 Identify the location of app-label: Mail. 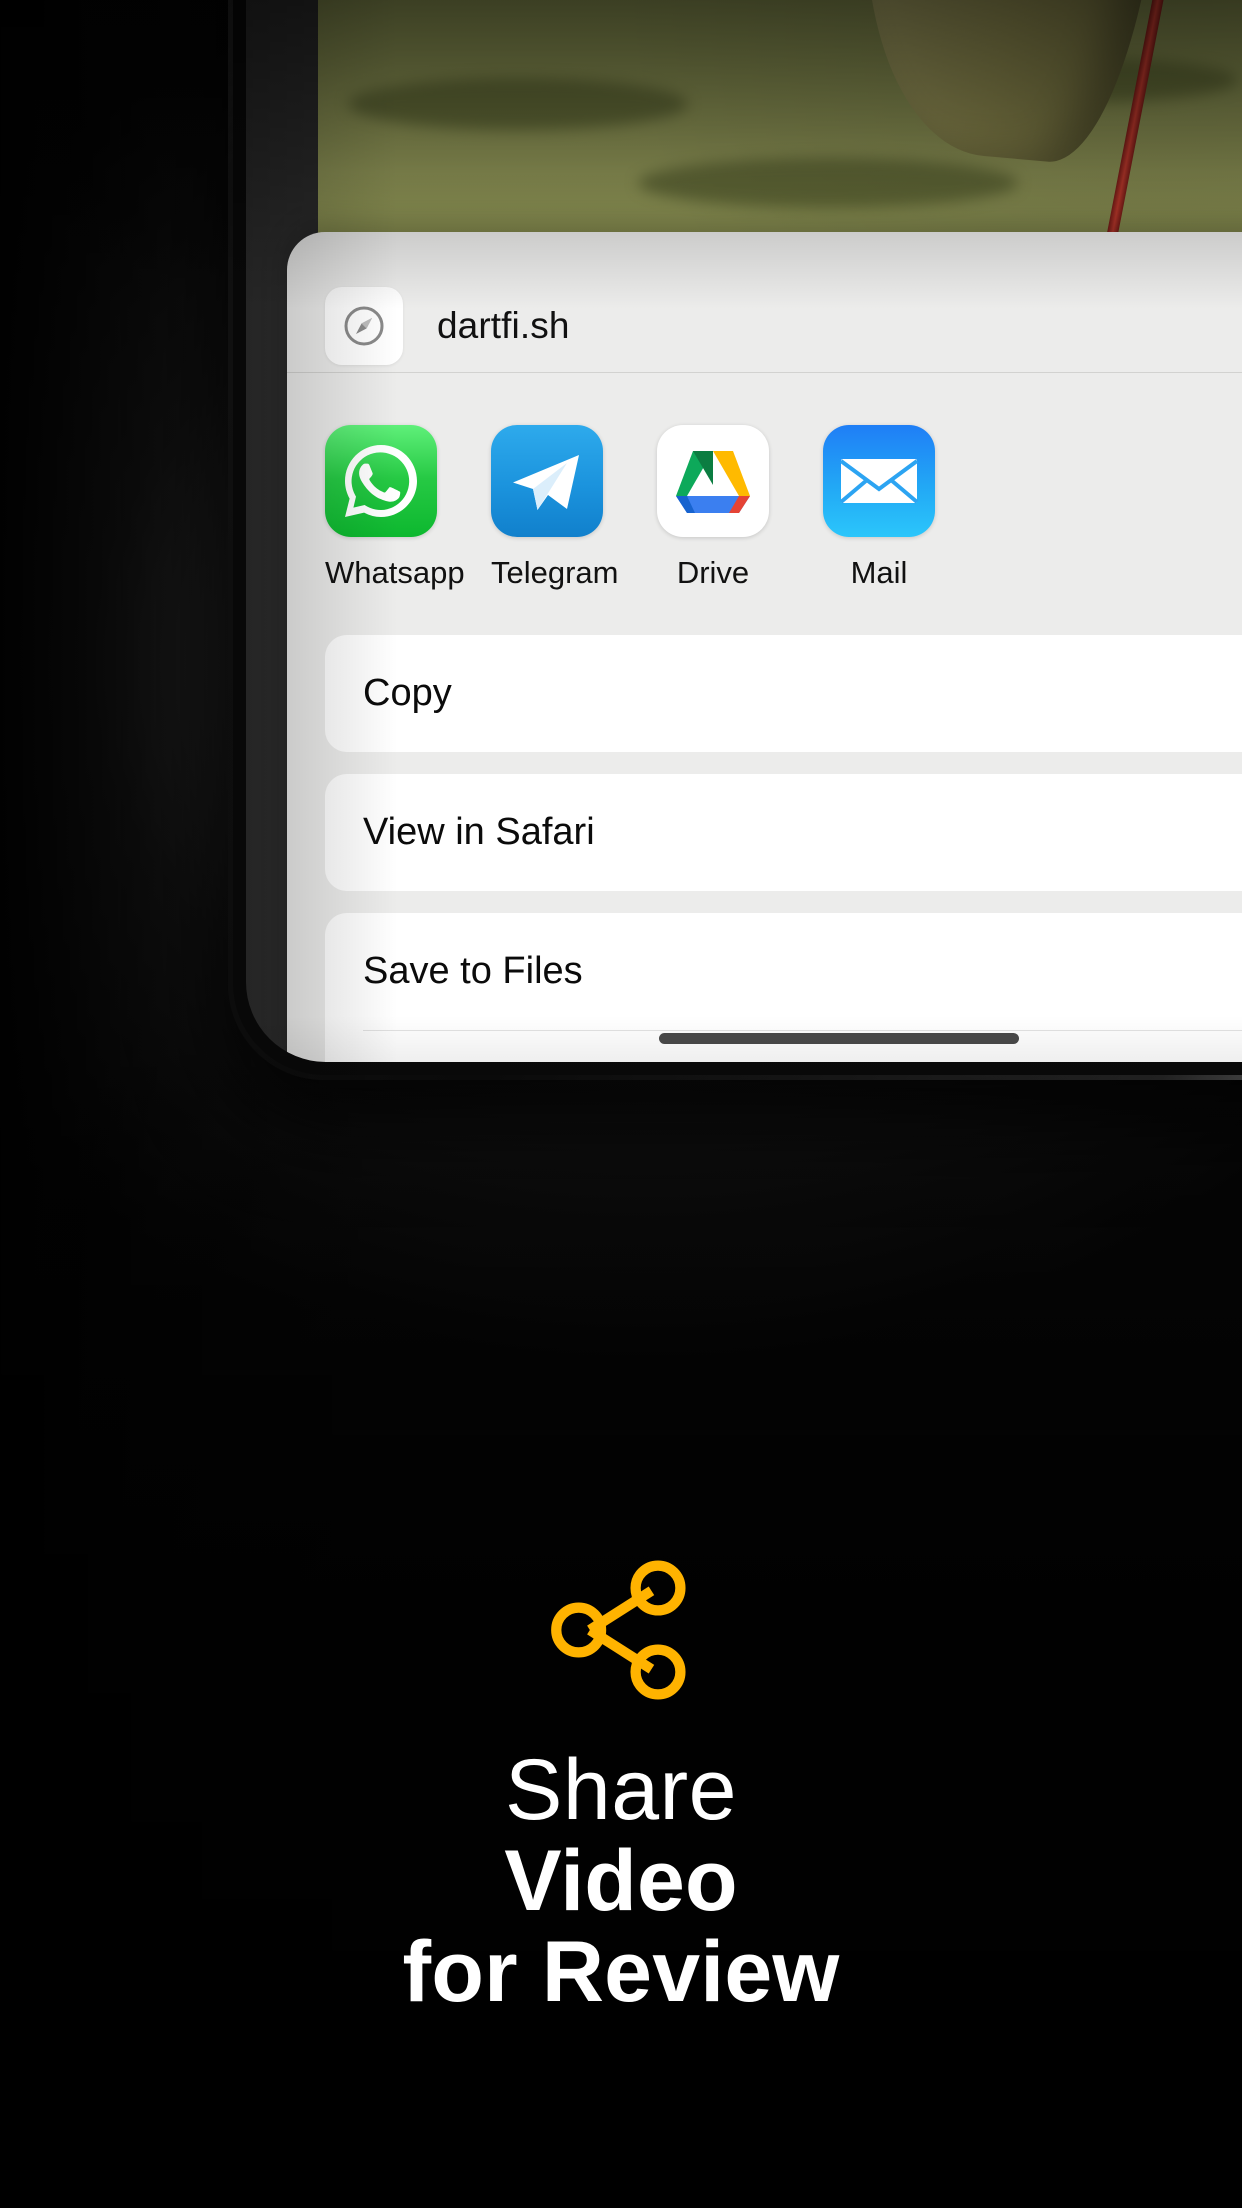
(879, 572).